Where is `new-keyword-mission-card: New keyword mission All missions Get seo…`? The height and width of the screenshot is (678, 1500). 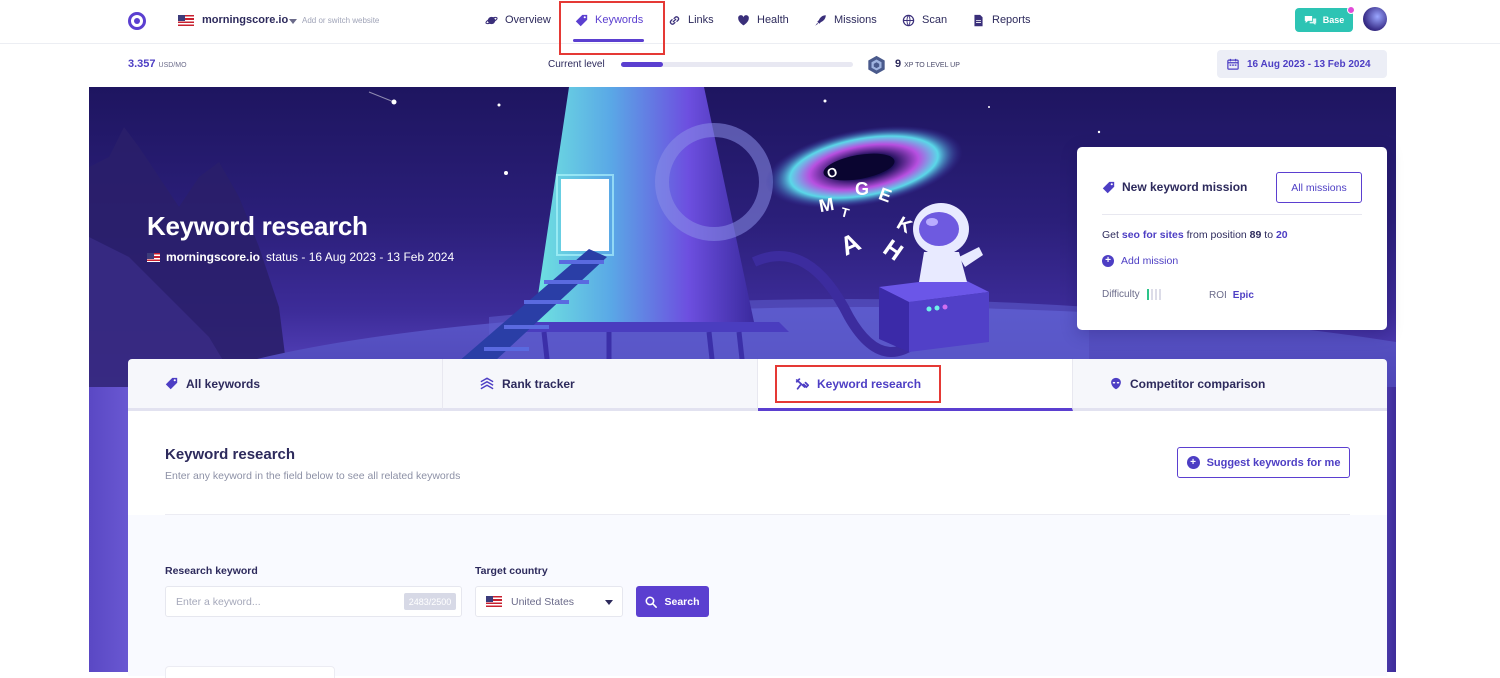
new-keyword-mission-card: New keyword mission All missions Get seo… is located at coordinates (1232, 238).